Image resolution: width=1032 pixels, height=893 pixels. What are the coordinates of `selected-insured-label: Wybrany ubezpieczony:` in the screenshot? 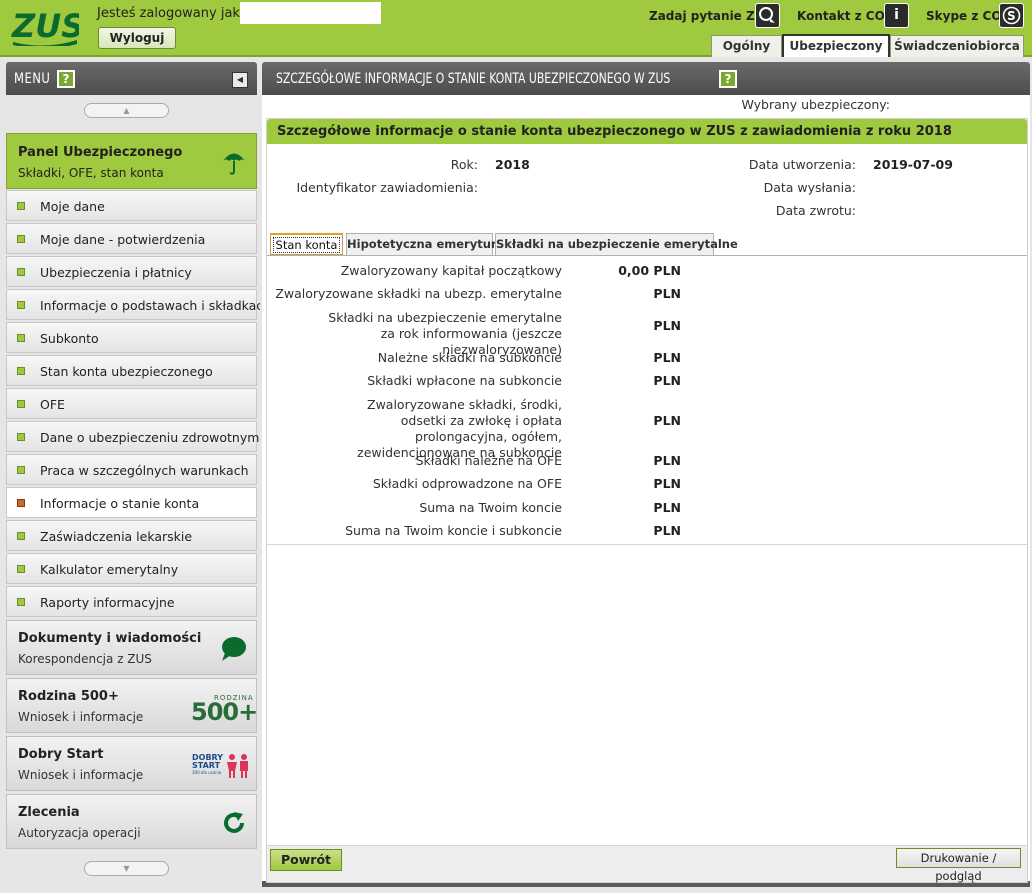 It's located at (815, 104).